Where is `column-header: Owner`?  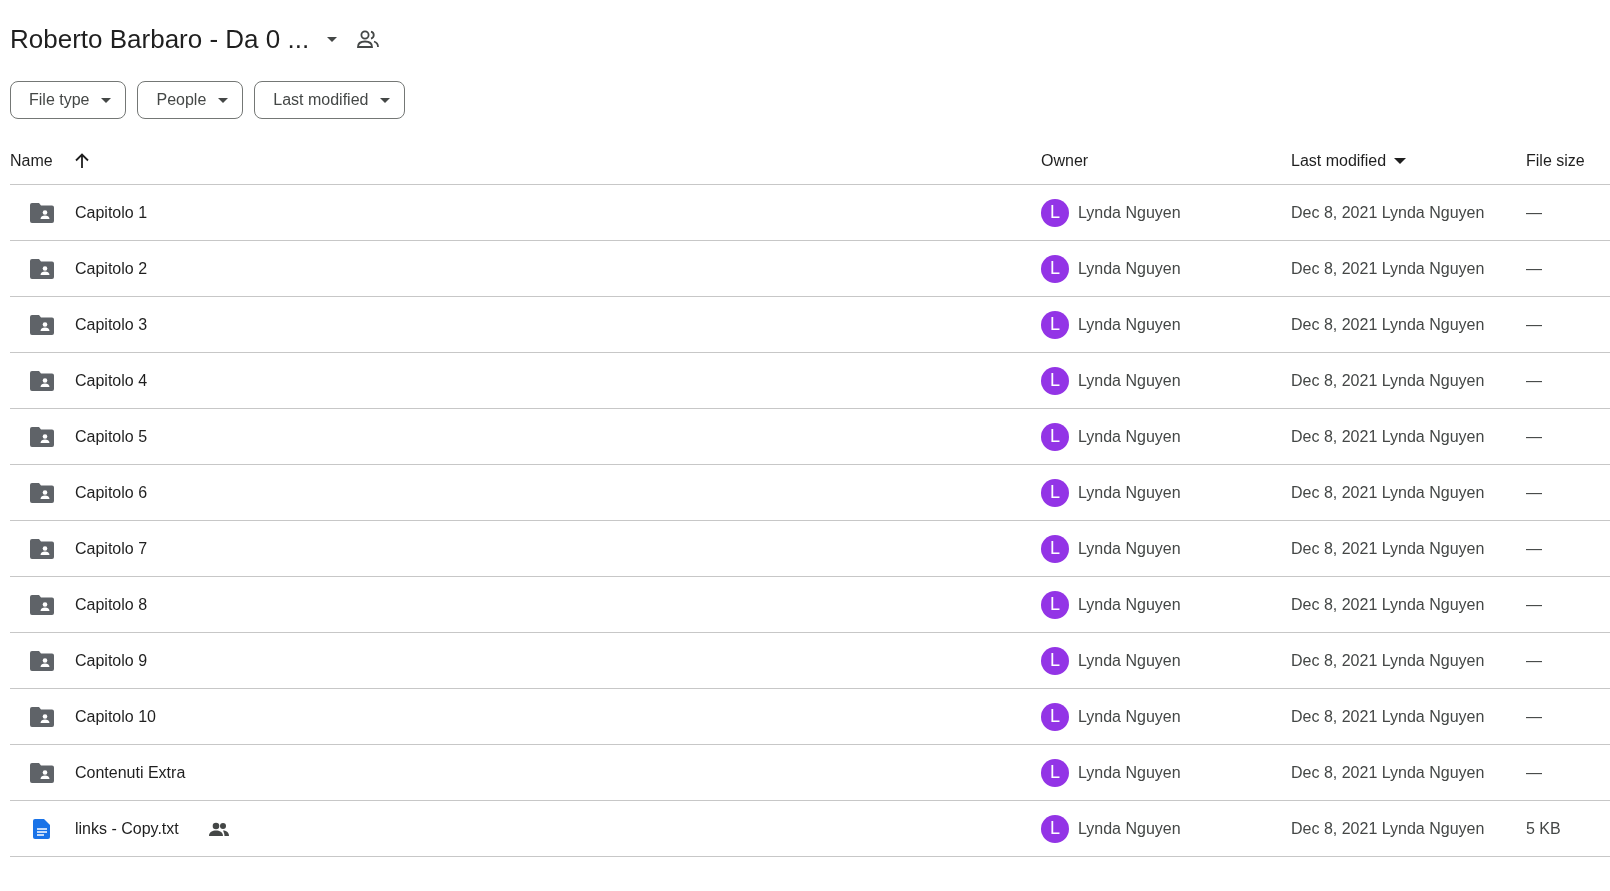
column-header: Owner is located at coordinates (1065, 160).